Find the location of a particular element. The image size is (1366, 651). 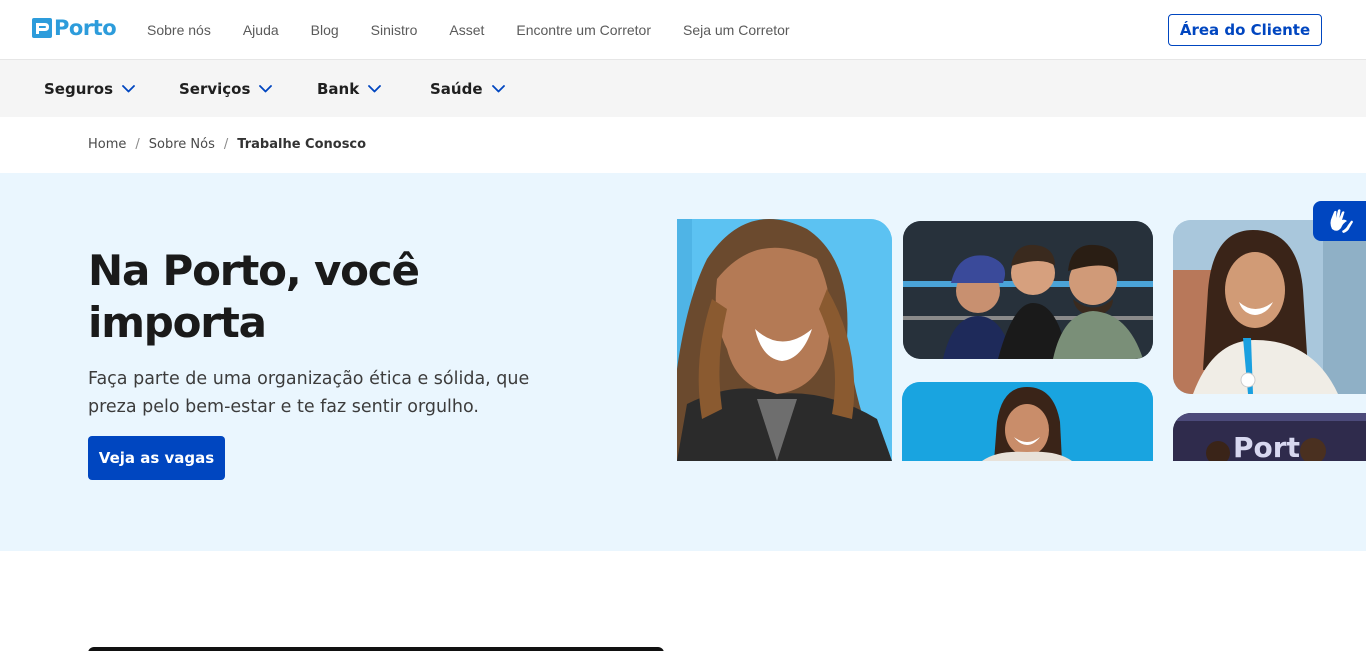

breadcrumb: Home / Sobre Nós / Trabalhe Conosco is located at coordinates (227, 144).